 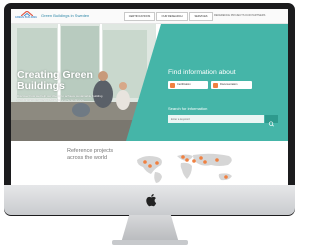 What do you see at coordinates (150, 229) in the screenshot?
I see `imac-stand` at bounding box center [150, 229].